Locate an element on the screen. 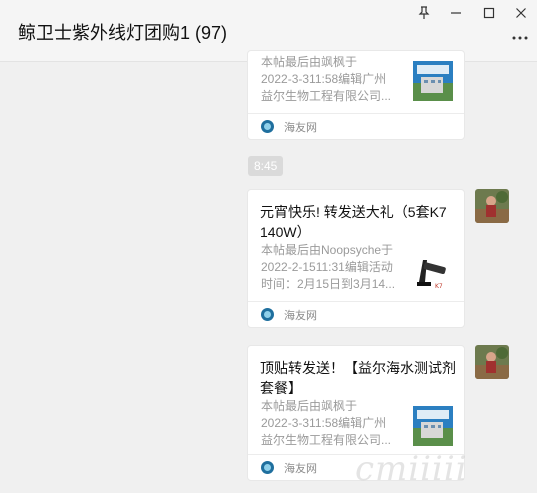 The width and height of the screenshot is (537, 493). lamp-thumbnail: K7 is located at coordinates (433, 272).